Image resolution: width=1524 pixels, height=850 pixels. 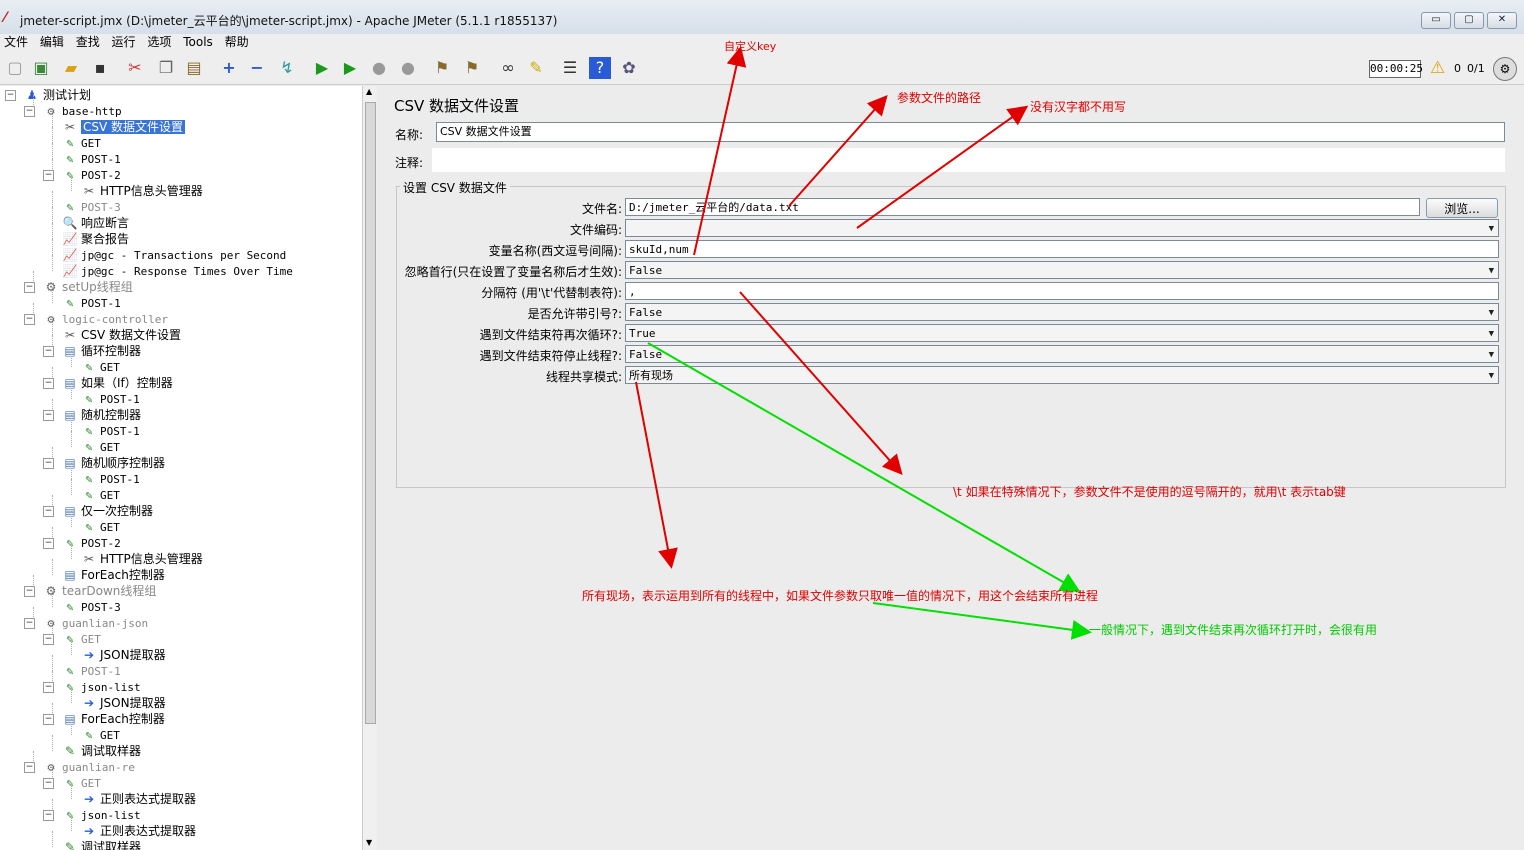 What do you see at coordinates (1436, 20) in the screenshot?
I see `minimize-button: ▭` at bounding box center [1436, 20].